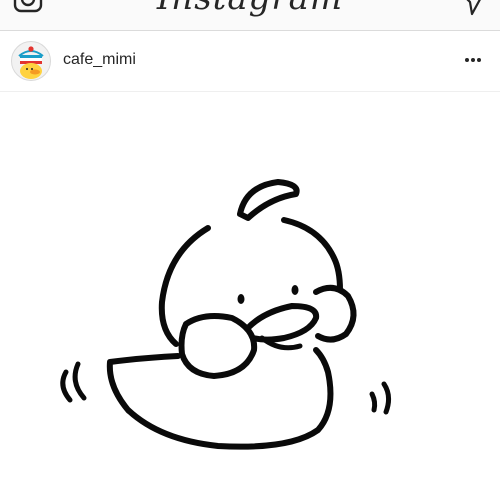 The width and height of the screenshot is (500, 500). I want to click on motion-lines-left, so click(66, 386).